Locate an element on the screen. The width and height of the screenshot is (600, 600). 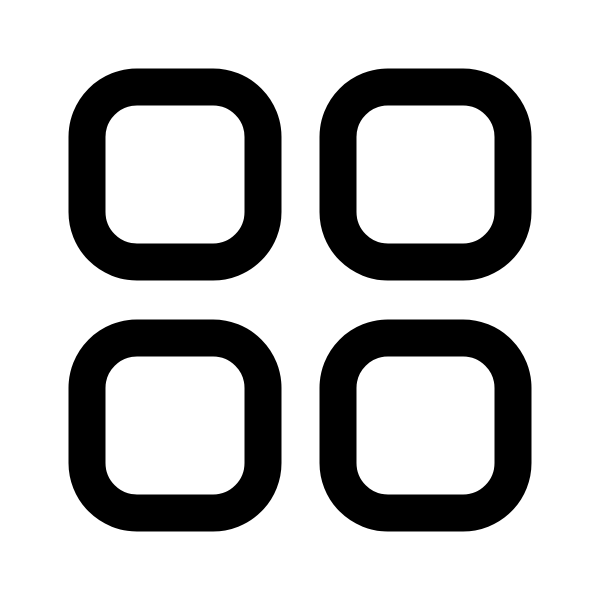
grid-tile-bottom-right is located at coordinates (425, 425).